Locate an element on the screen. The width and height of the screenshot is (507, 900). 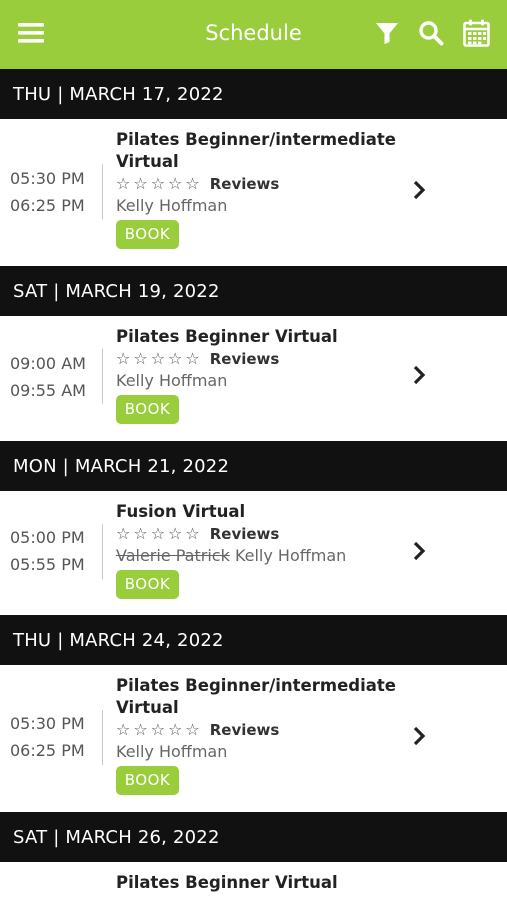
date-header: MON | MARCH 21, 2022 is located at coordinates (253, 466).